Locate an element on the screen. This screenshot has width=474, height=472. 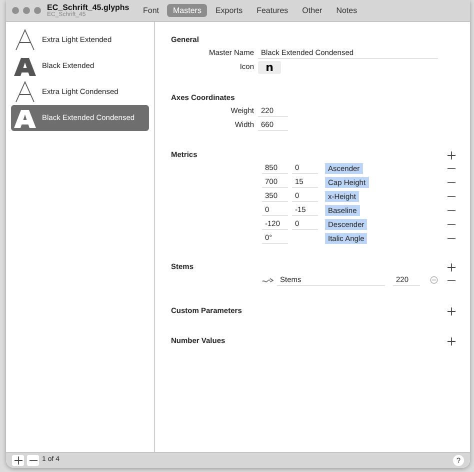
icon-glyph-button: n is located at coordinates (269, 67).